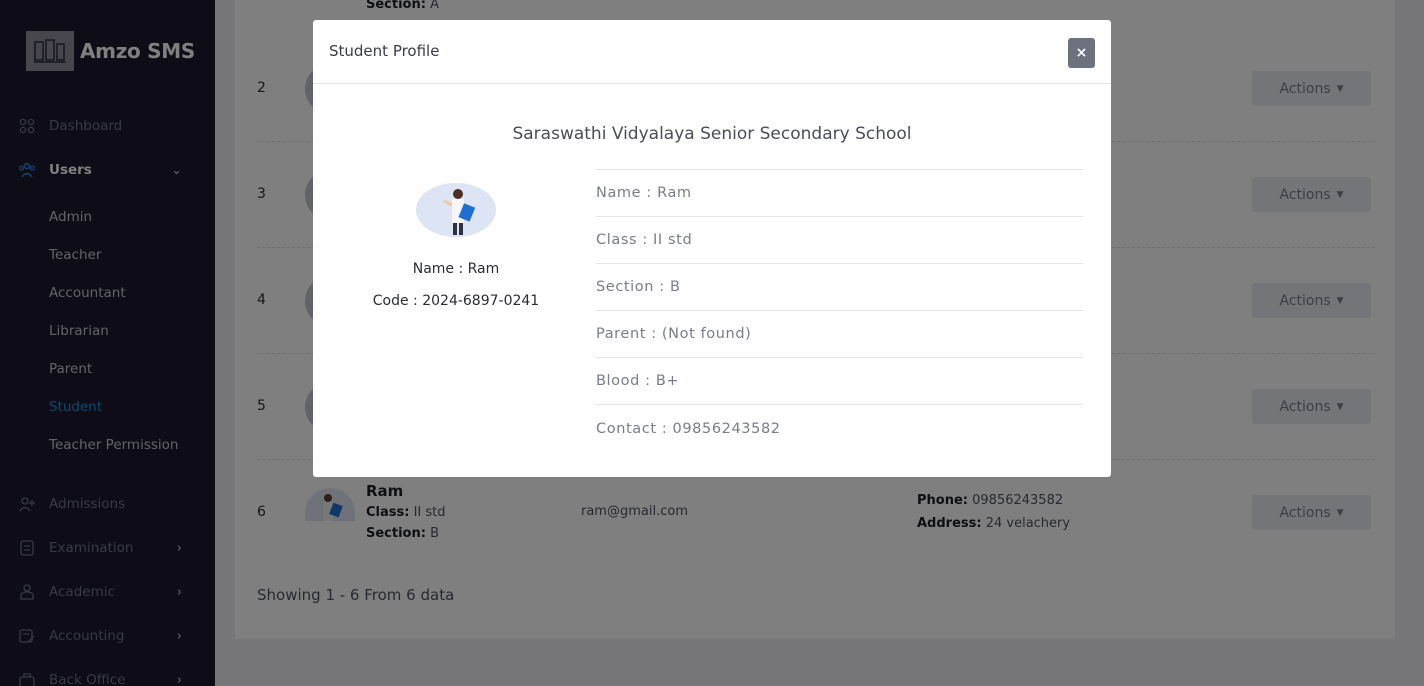  Describe the element at coordinates (456, 301) in the screenshot. I see `profile-code: Code : 2024-6897-0241` at that location.